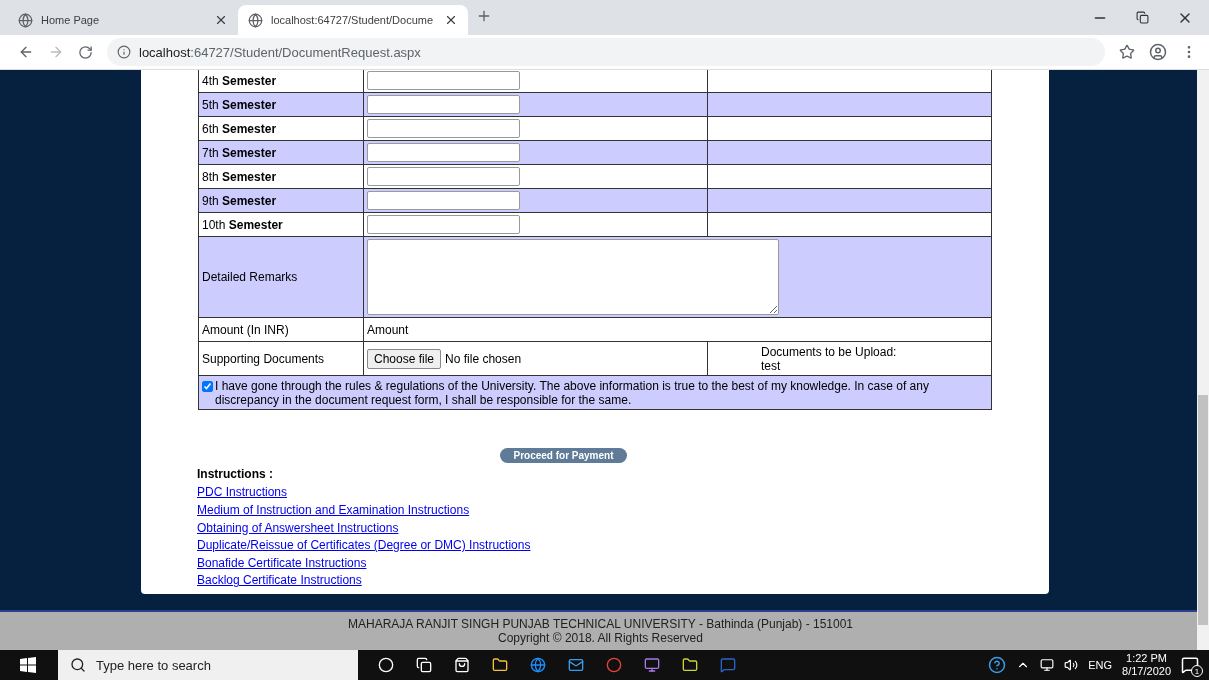  What do you see at coordinates (282, 563) in the screenshot?
I see `instruction-link: Bonafide Certificate Instructions` at bounding box center [282, 563].